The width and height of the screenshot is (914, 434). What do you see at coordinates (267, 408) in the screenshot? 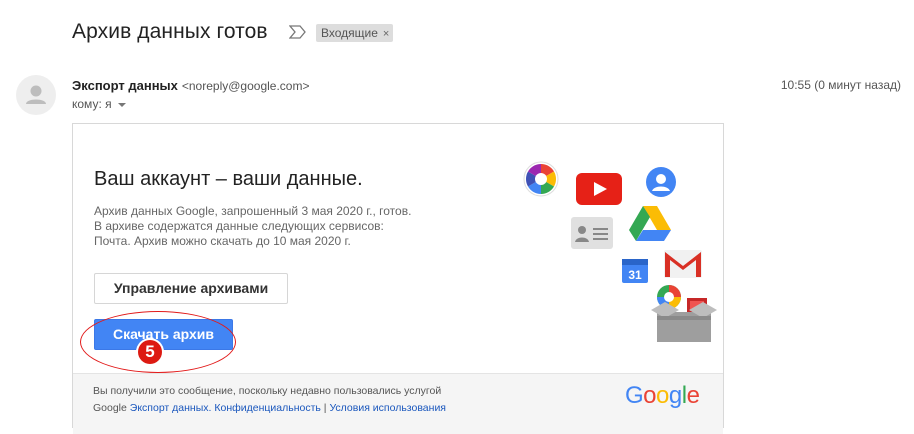
I see `privacy-link: Конфиденциальность` at bounding box center [267, 408].